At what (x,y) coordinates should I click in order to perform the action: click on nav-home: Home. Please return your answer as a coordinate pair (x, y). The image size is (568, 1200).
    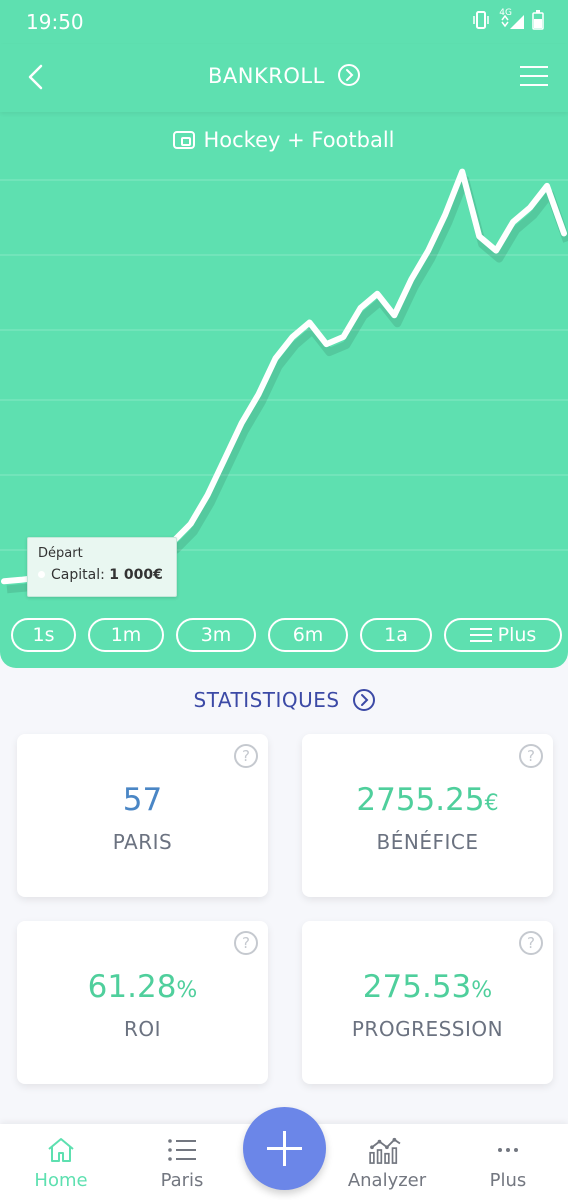
    Looking at the image, I should click on (61, 1162).